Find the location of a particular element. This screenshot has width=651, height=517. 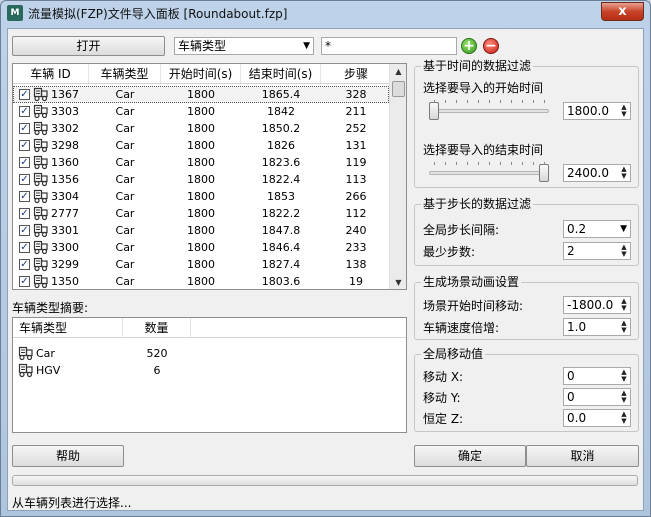

step-interval-dropdown: 0.2 ▼ is located at coordinates (597, 229).